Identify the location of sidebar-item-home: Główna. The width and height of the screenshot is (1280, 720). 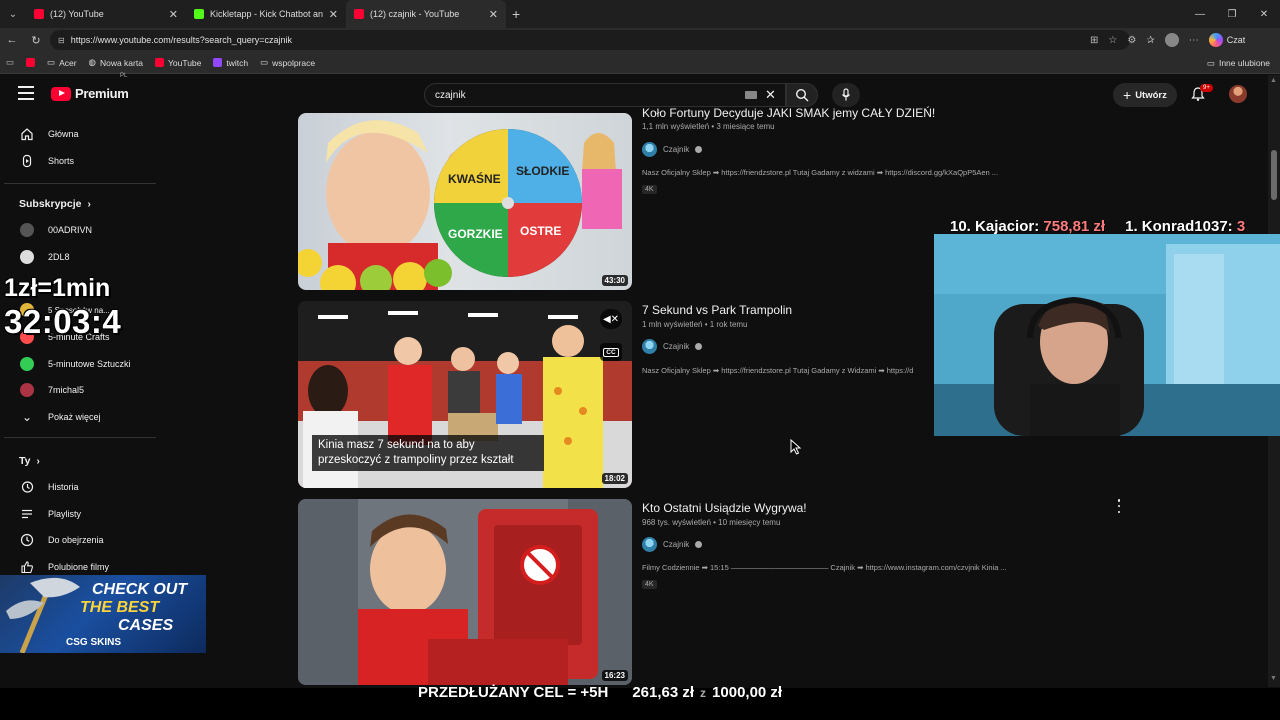
(82, 134).